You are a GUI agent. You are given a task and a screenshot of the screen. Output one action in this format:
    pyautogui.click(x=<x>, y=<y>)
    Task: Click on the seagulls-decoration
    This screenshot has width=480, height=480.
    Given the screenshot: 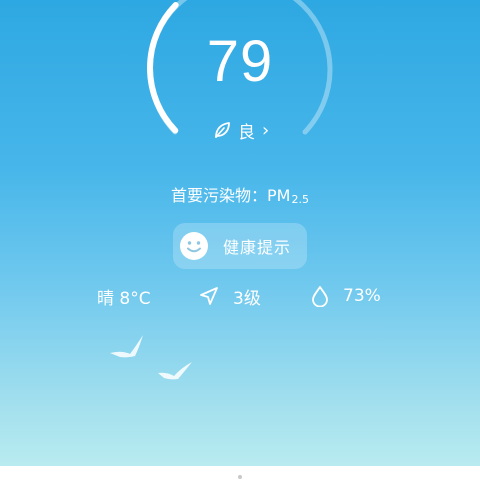 What is the action you would take?
    pyautogui.click(x=151, y=357)
    